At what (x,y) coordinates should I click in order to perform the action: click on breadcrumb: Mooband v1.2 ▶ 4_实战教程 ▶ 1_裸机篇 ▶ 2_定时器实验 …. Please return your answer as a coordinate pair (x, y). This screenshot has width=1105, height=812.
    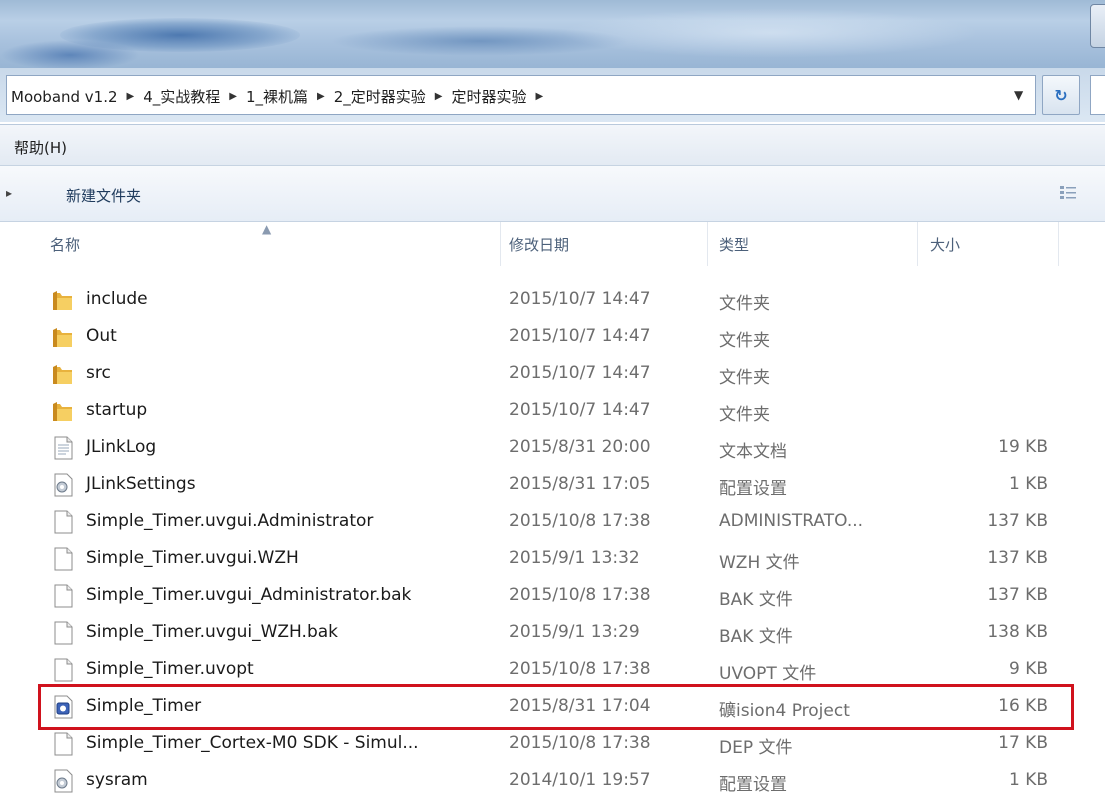
    Looking at the image, I should click on (281, 96).